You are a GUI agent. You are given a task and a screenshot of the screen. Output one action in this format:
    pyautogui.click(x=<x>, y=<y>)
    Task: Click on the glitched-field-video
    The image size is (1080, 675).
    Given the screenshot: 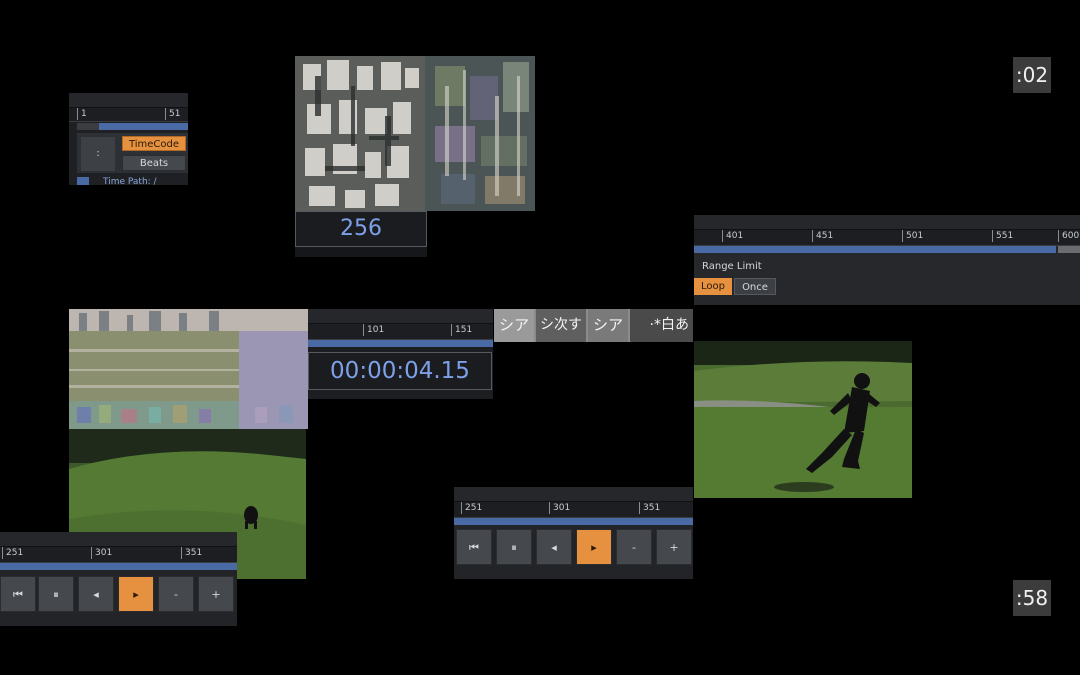 What is the action you would take?
    pyautogui.click(x=188, y=369)
    